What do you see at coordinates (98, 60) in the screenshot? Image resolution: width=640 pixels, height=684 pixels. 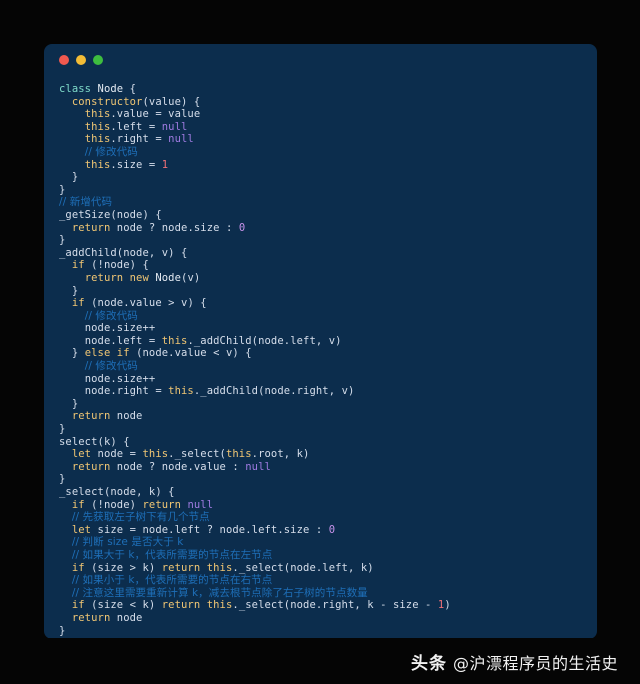 I see `maximize-button` at bounding box center [98, 60].